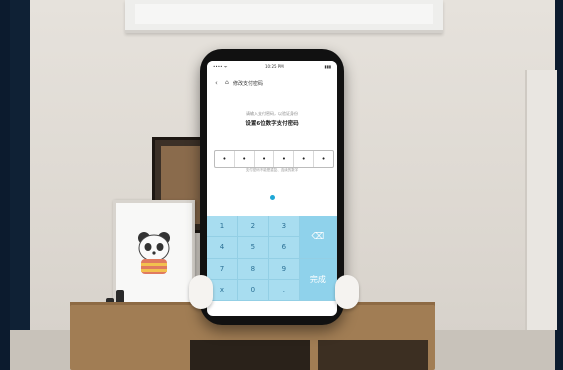  What do you see at coordinates (222, 248) in the screenshot?
I see `key-4: 4` at bounding box center [222, 248].